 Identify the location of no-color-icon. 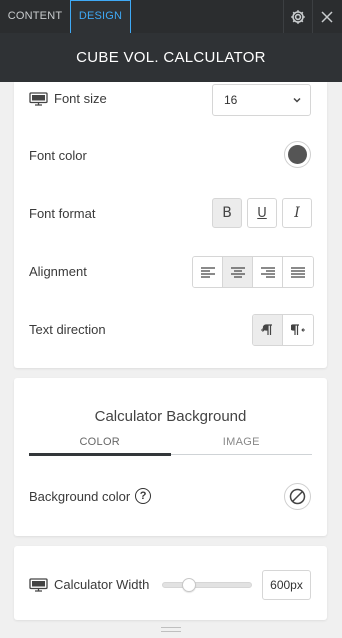
(297, 496).